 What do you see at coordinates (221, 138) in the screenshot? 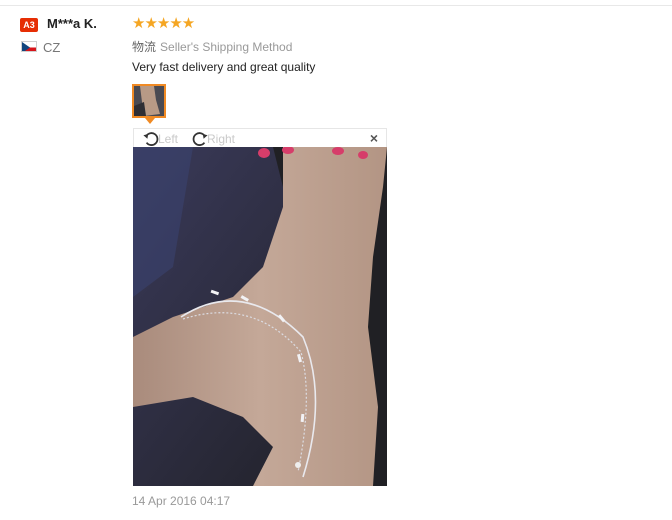
I see `rotate-right-label: Right` at bounding box center [221, 138].